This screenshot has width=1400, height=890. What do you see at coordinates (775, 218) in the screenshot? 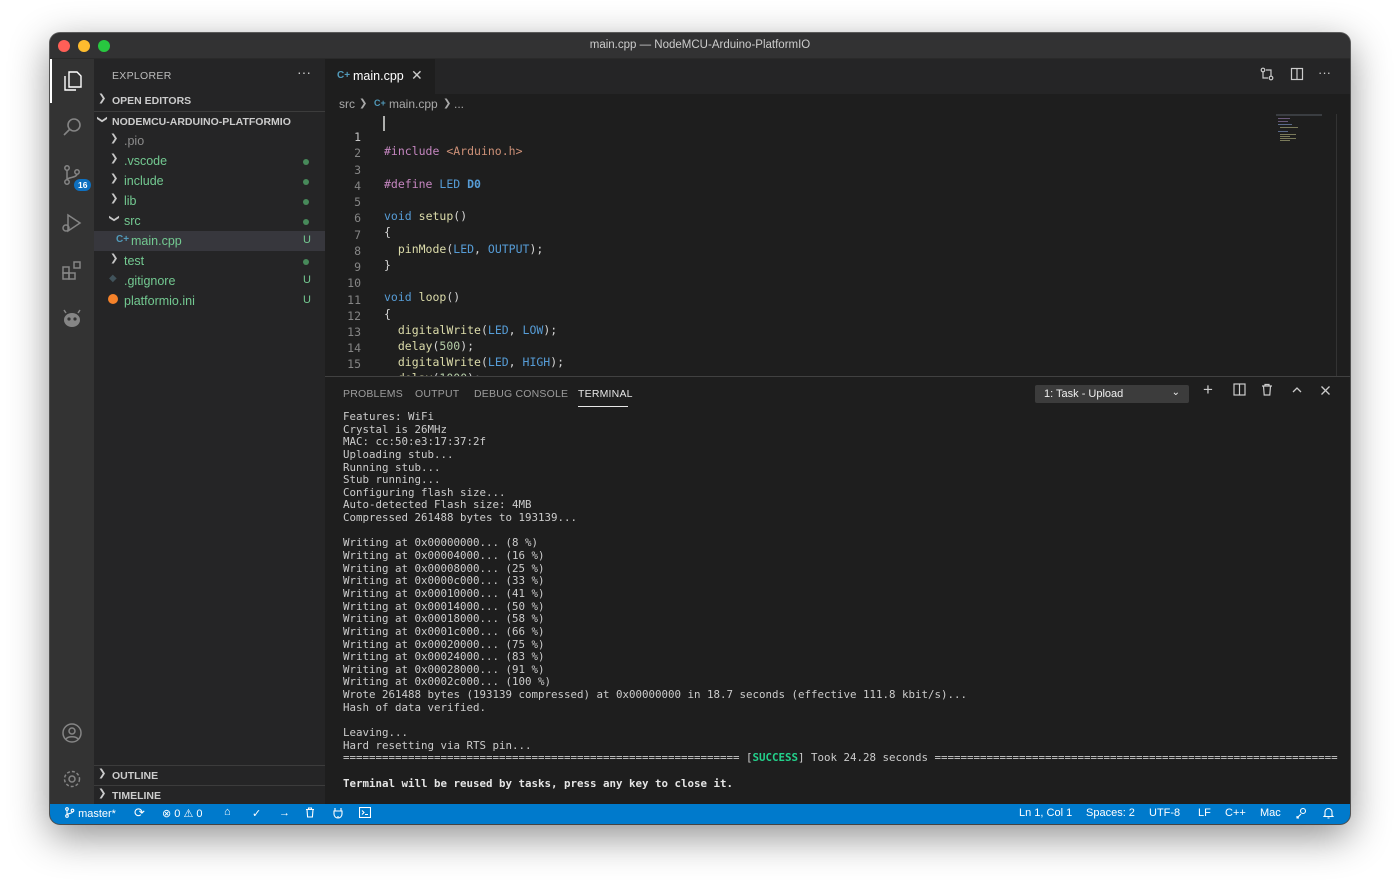
I see `code-line: 6 {` at bounding box center [775, 218].